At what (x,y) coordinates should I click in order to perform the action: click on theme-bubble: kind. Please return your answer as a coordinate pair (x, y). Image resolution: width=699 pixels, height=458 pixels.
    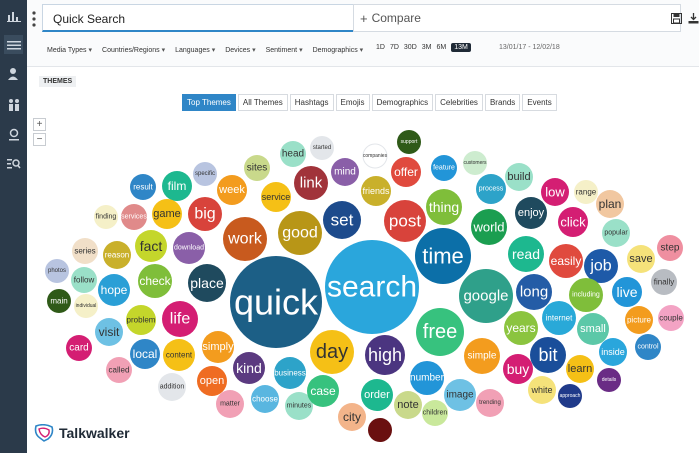
    Looking at the image, I should click on (249, 368).